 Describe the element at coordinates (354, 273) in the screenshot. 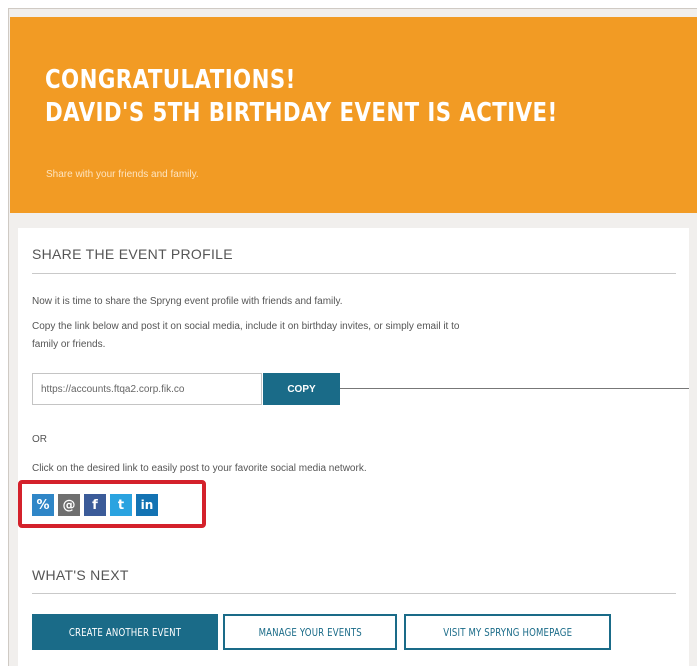

I see `share-heading-divider` at that location.